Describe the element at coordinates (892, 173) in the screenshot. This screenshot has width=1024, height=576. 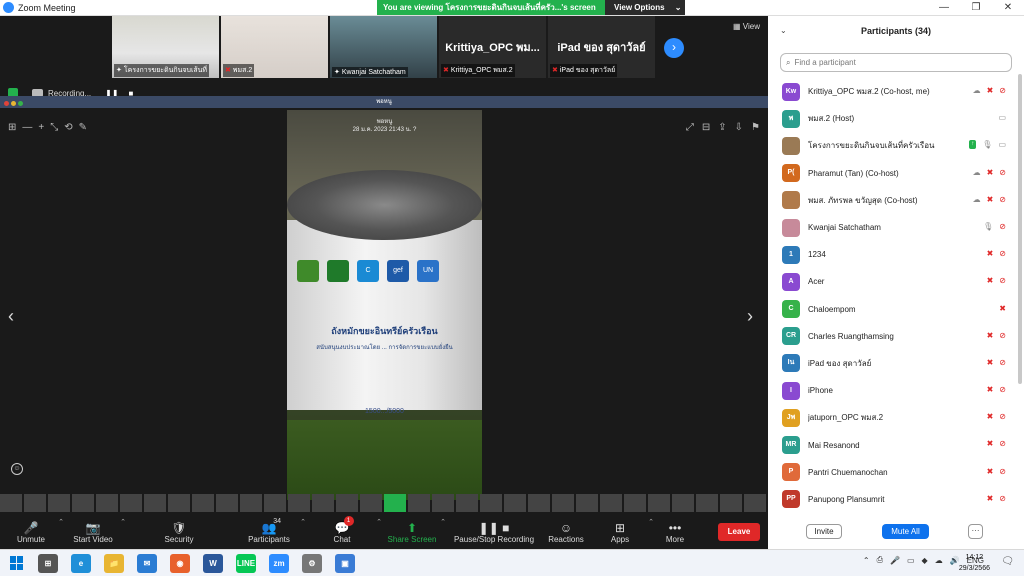
I see `participant-row: P(Pharamut (Tan) (Co-host) ☁ ✖ ⊘` at that location.